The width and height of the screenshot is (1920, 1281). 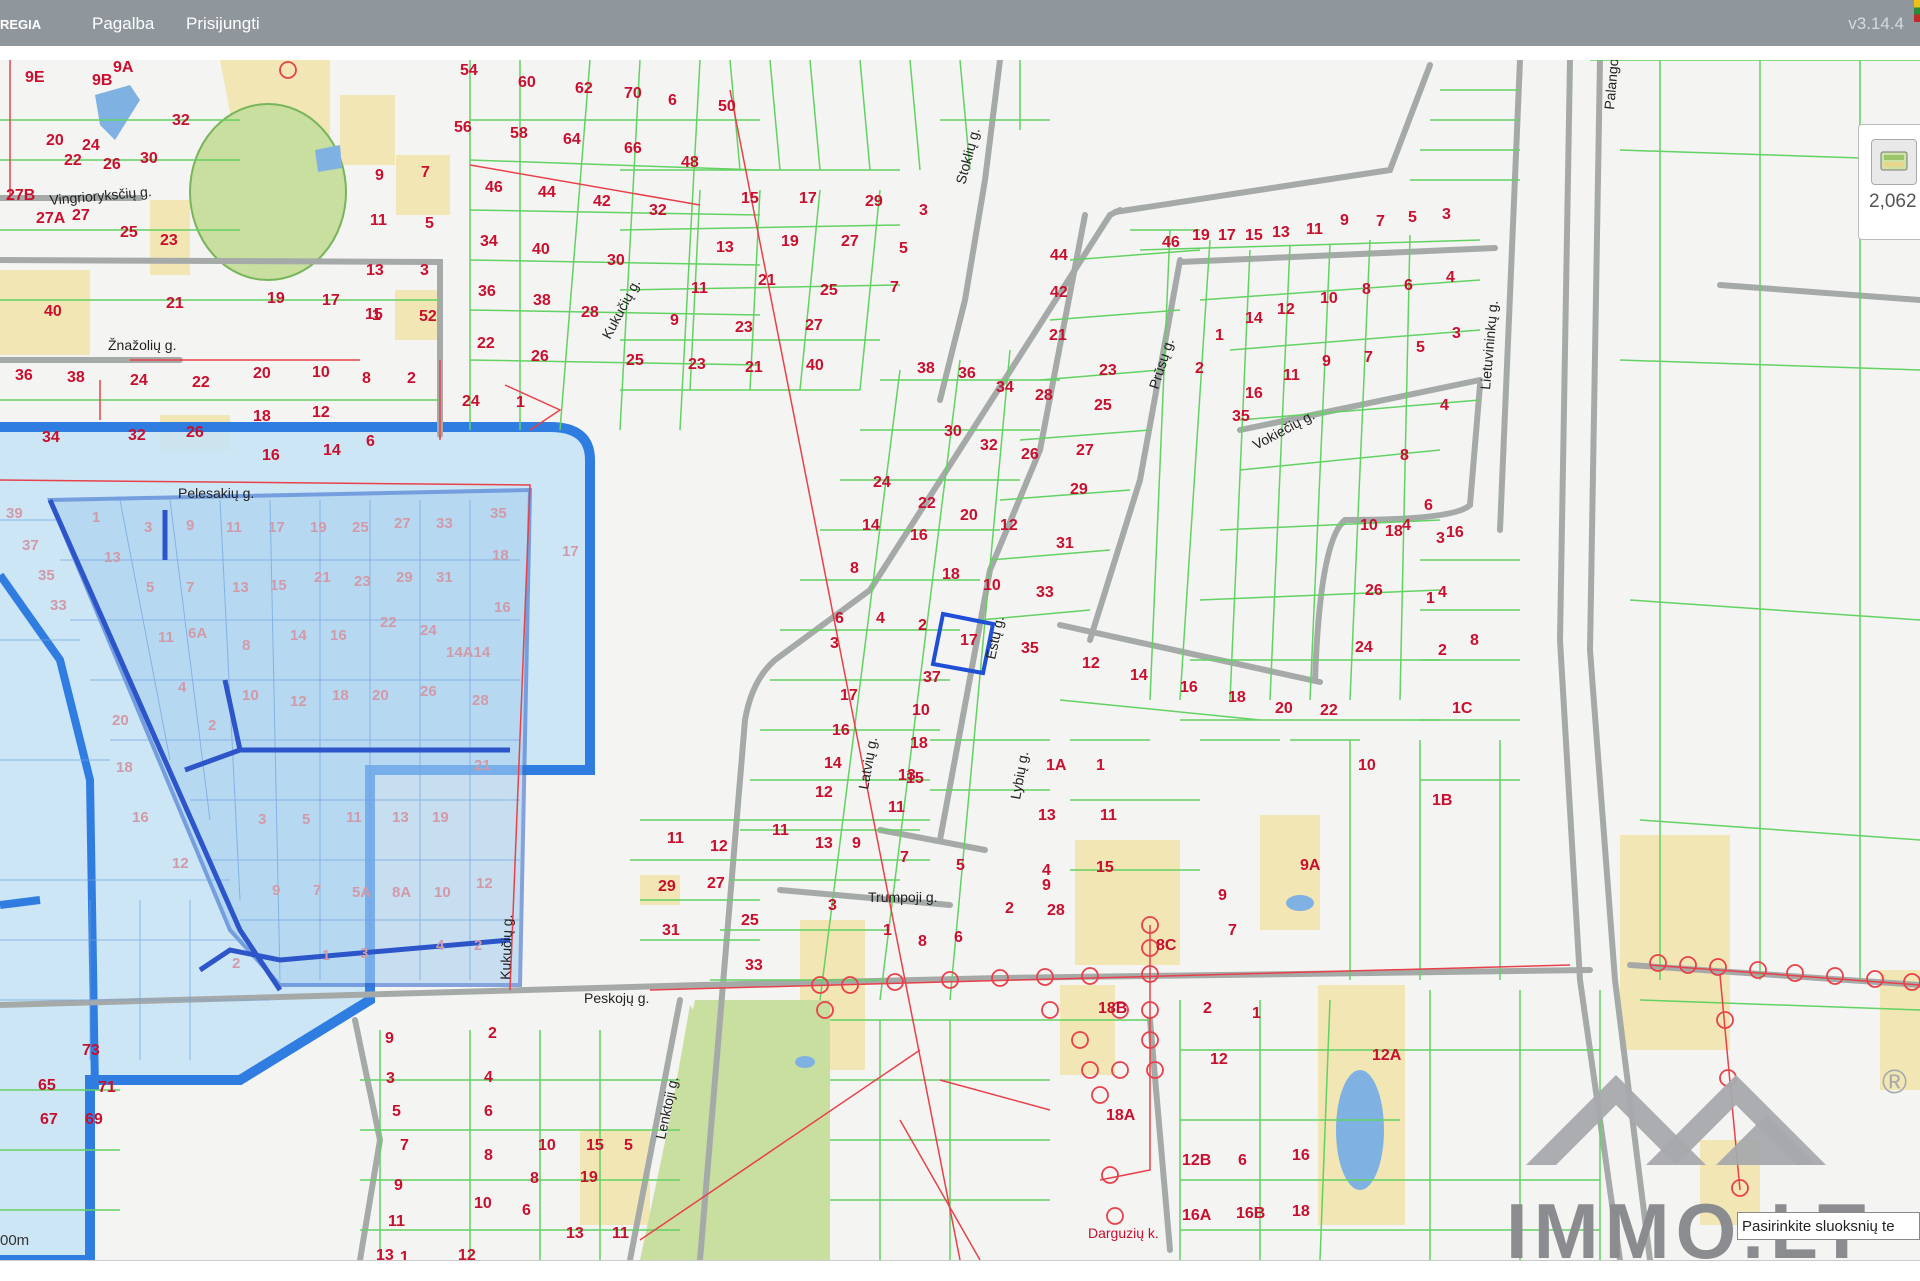 What do you see at coordinates (201, 382) in the screenshot?
I see `parcel-label: 22` at bounding box center [201, 382].